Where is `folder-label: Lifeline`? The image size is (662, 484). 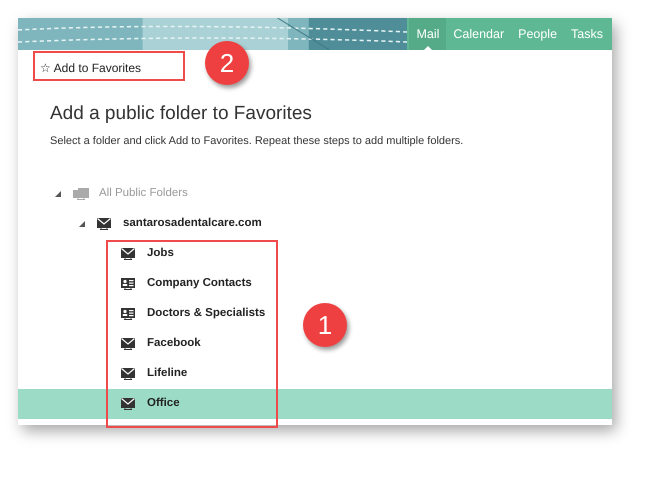
folder-label: Lifeline is located at coordinates (167, 374).